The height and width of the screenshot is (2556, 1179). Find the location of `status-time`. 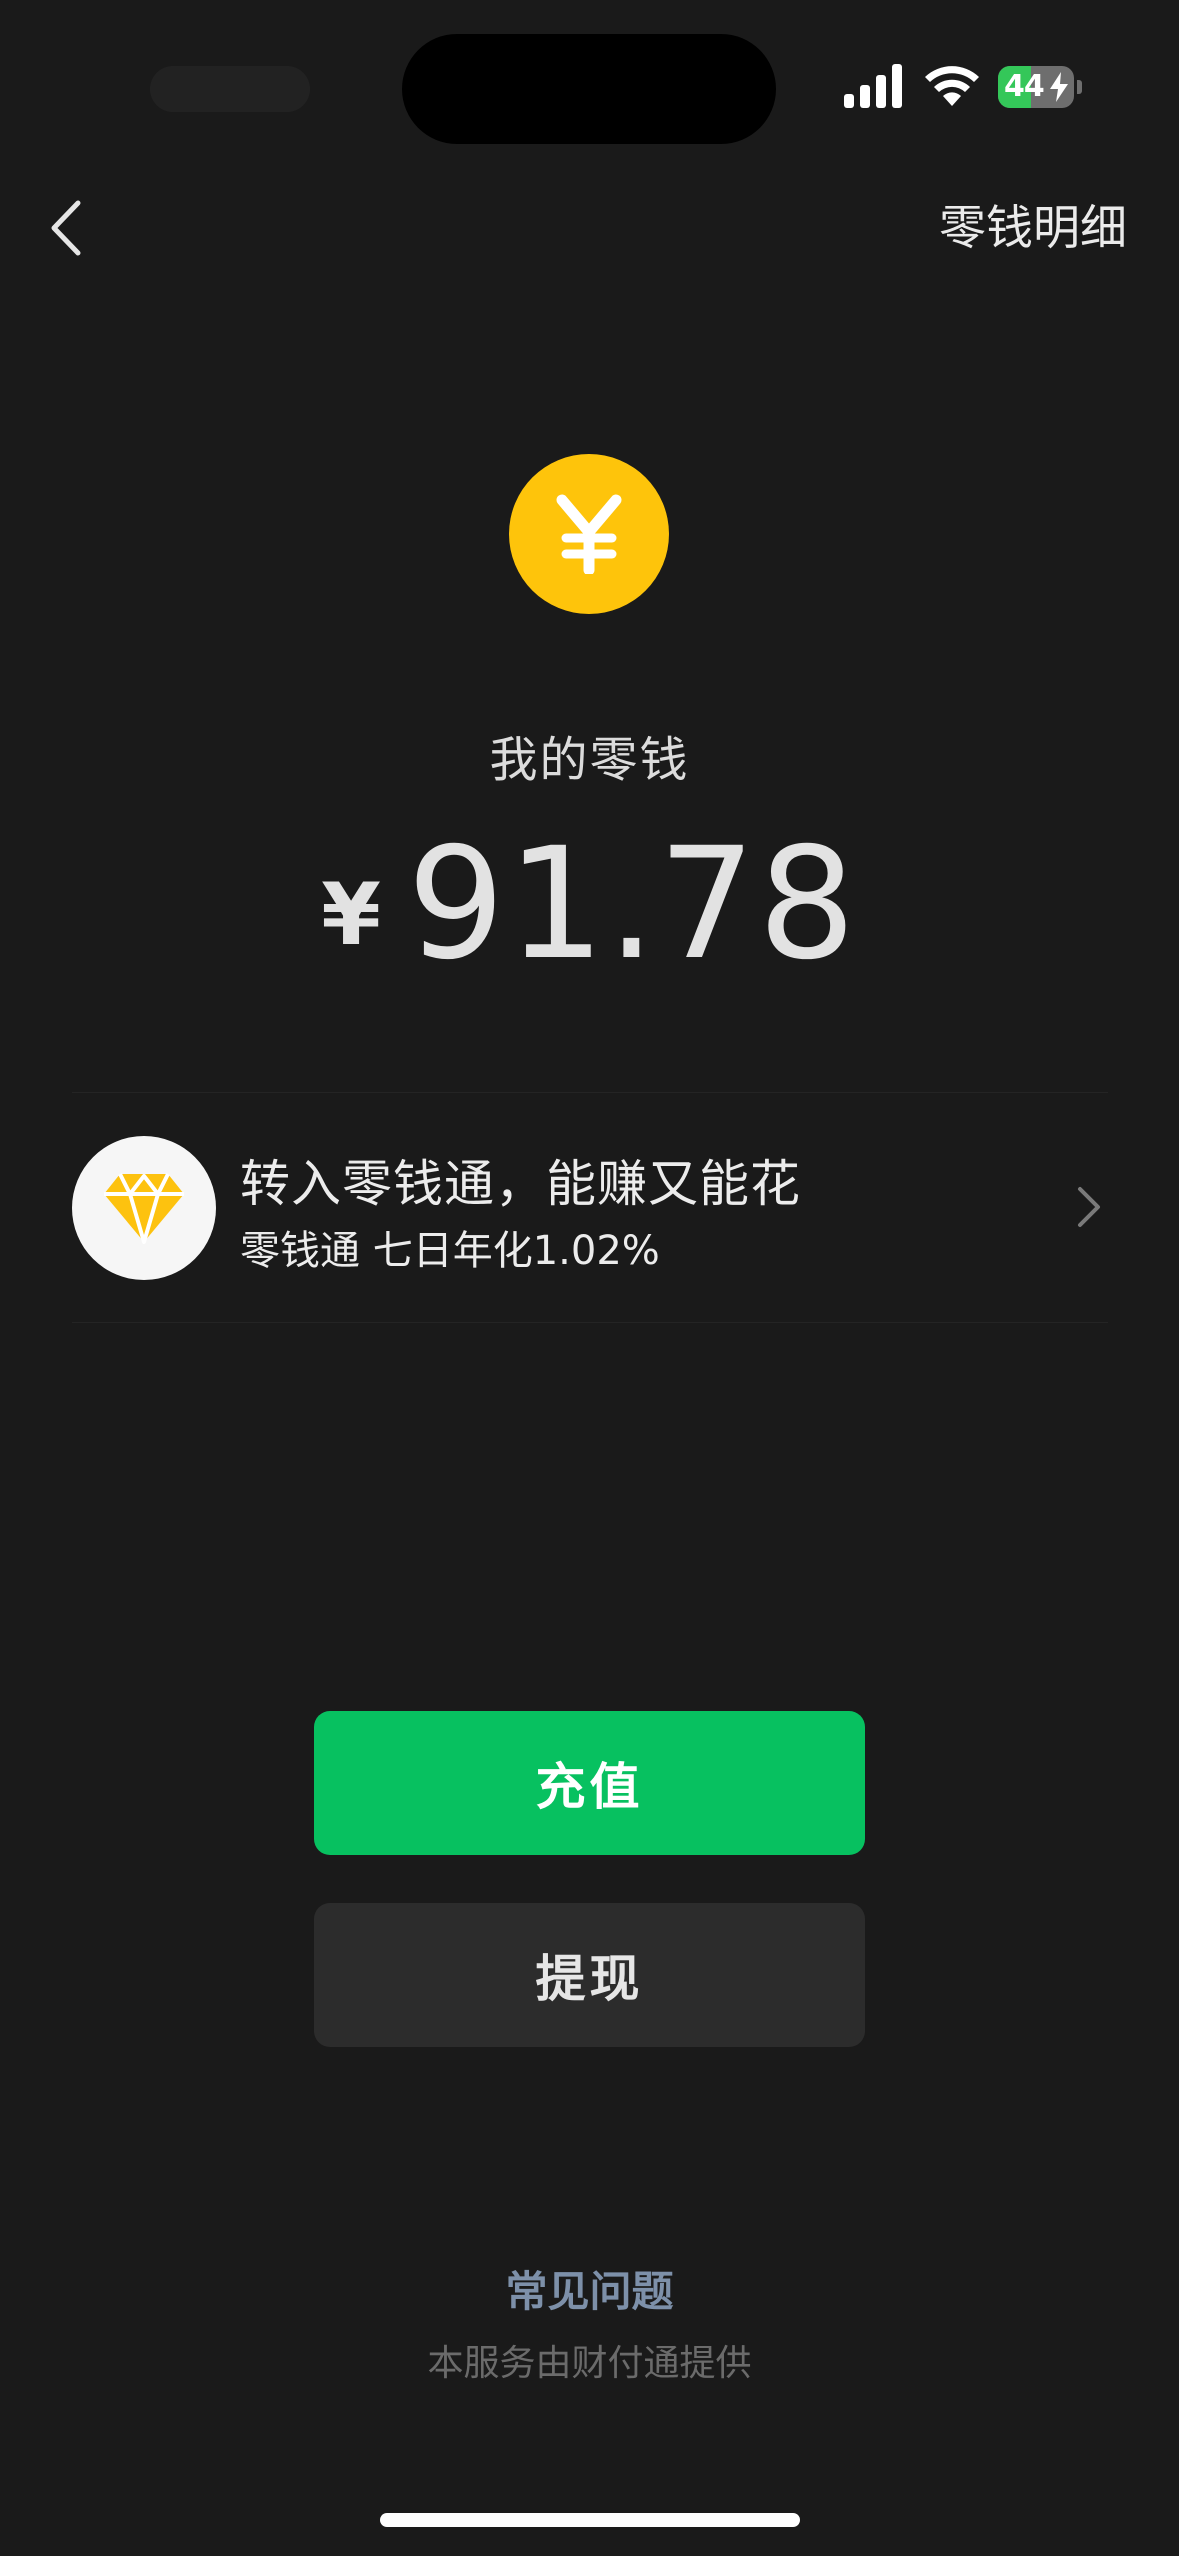

status-time is located at coordinates (230, 89).